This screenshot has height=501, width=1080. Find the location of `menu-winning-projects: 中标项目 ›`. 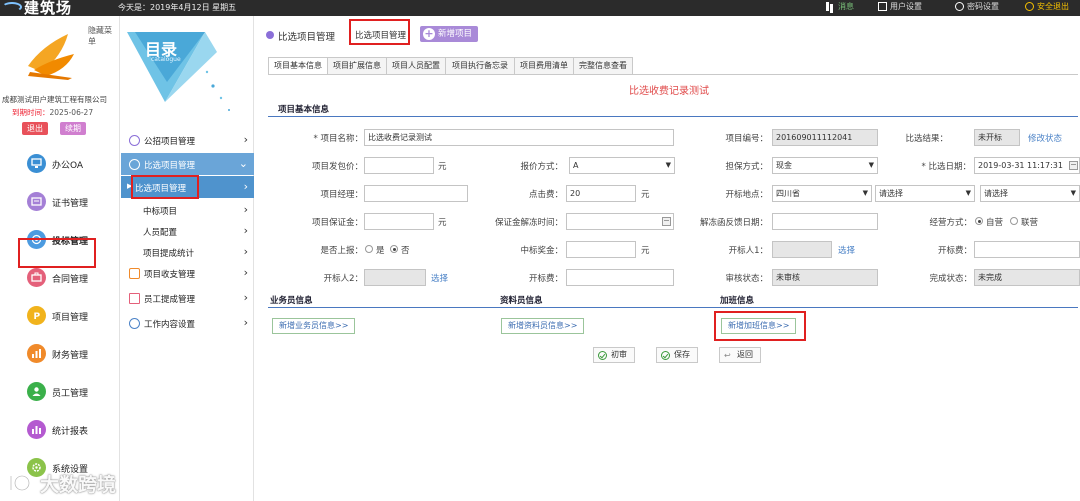

menu-winning-projects: 中标项目 › is located at coordinates (187, 210).